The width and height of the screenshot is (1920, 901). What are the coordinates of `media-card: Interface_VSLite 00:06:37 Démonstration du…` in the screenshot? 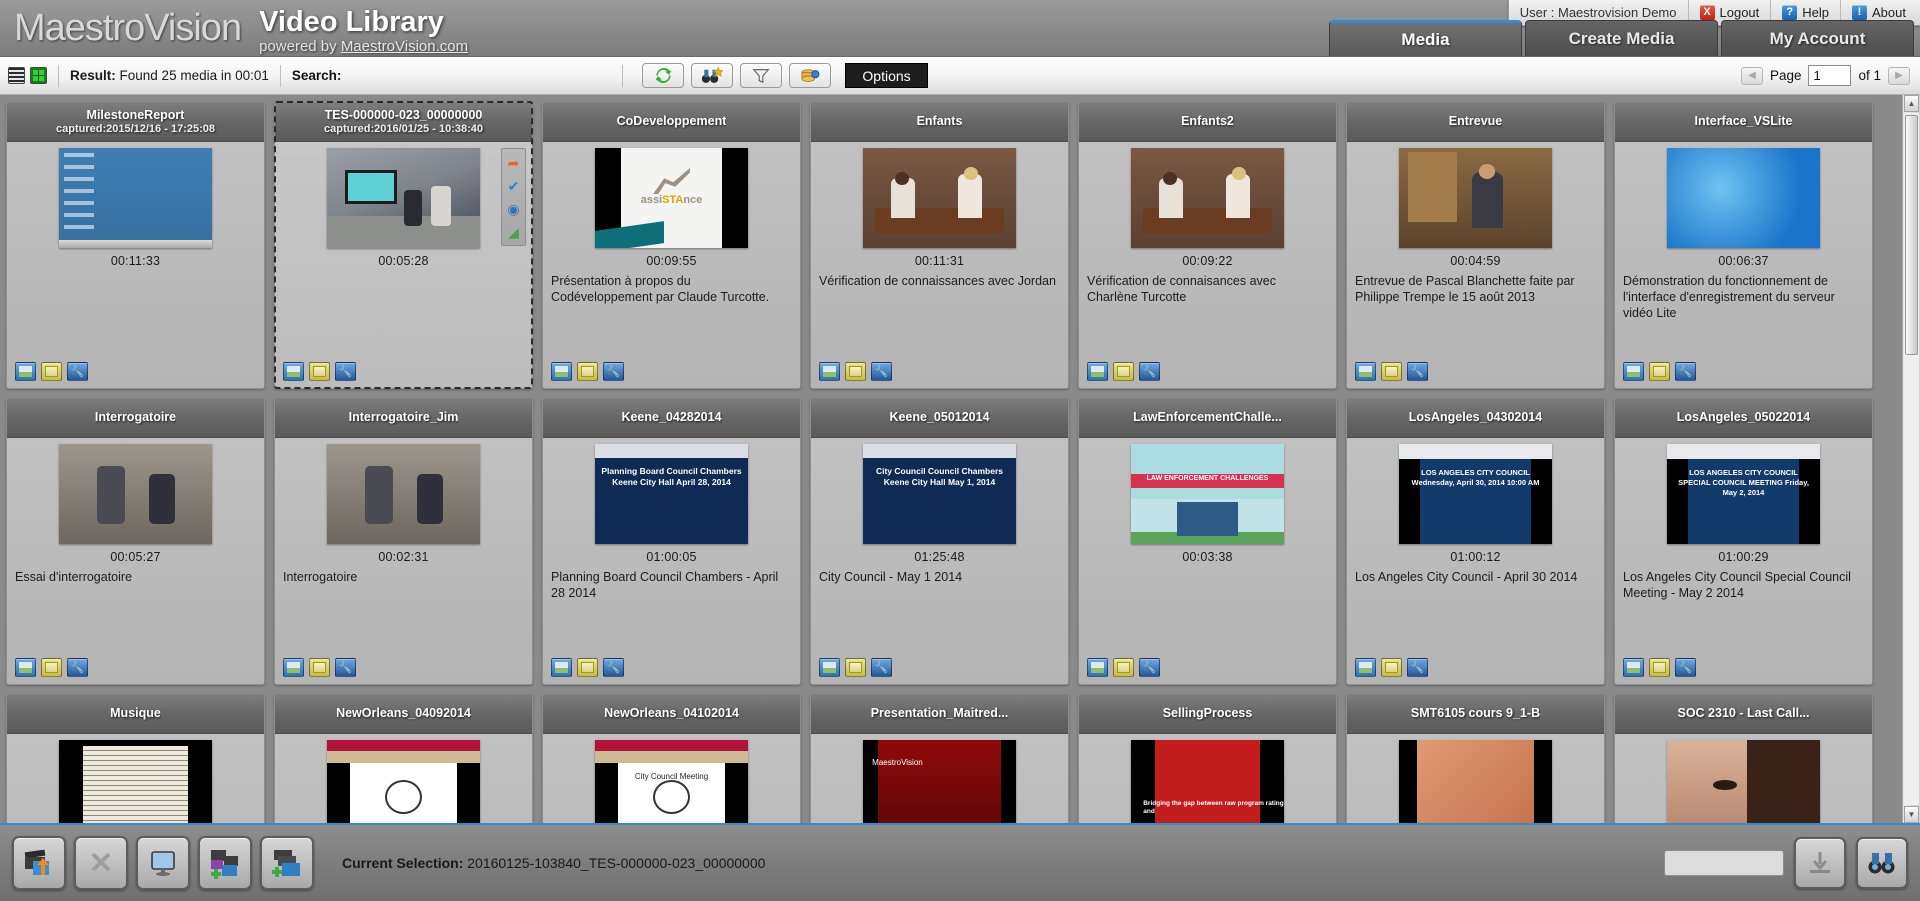 It's located at (1743, 245).